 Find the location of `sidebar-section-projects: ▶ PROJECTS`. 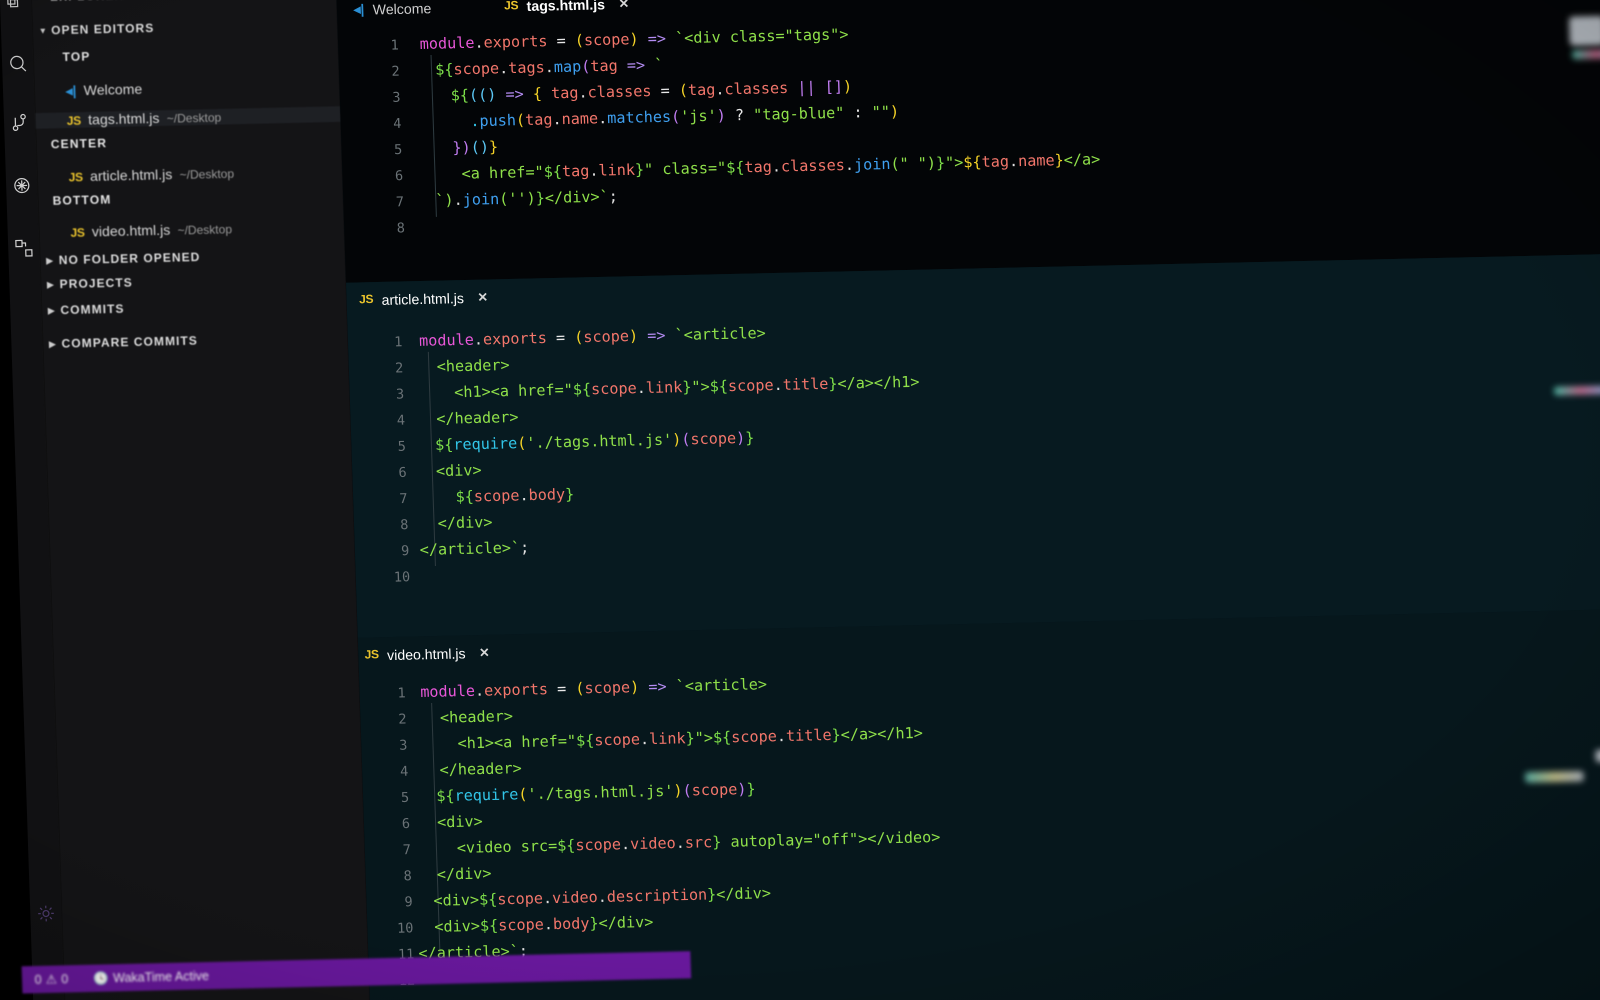

sidebar-section-projects: ▶ PROJECTS is located at coordinates (90, 284).